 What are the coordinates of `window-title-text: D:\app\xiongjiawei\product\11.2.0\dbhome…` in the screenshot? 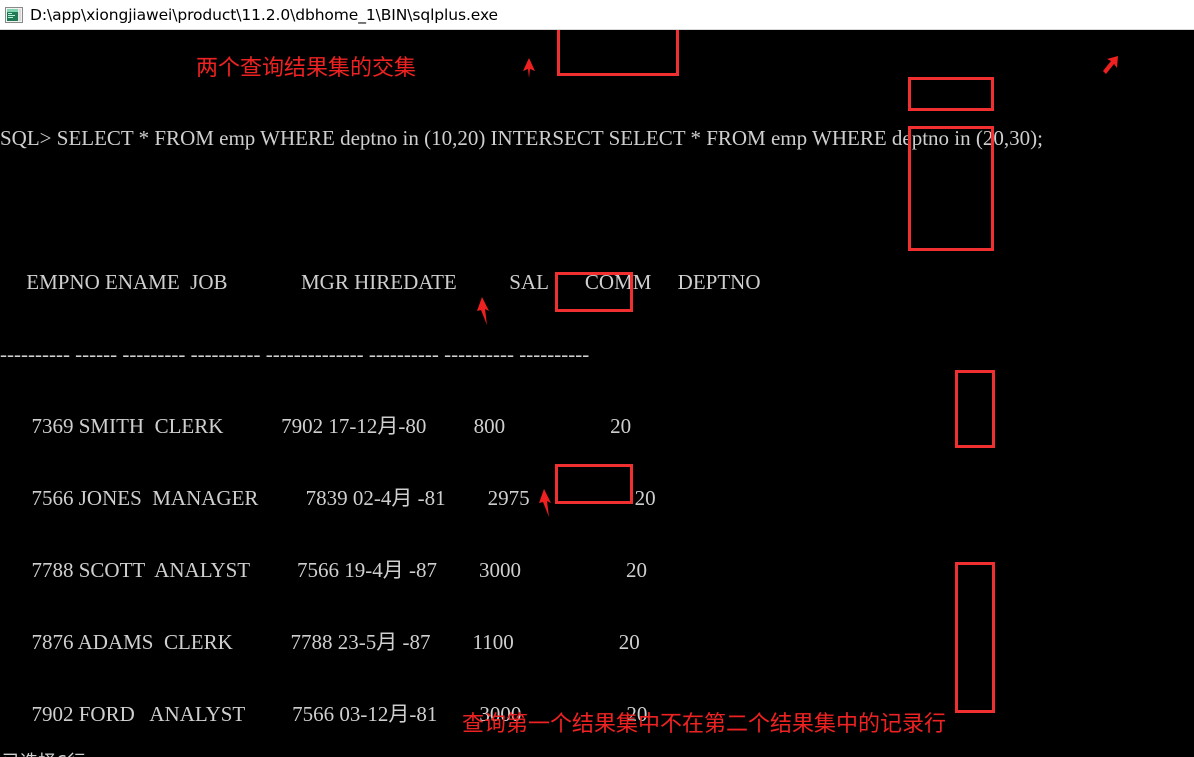 It's located at (264, 14).